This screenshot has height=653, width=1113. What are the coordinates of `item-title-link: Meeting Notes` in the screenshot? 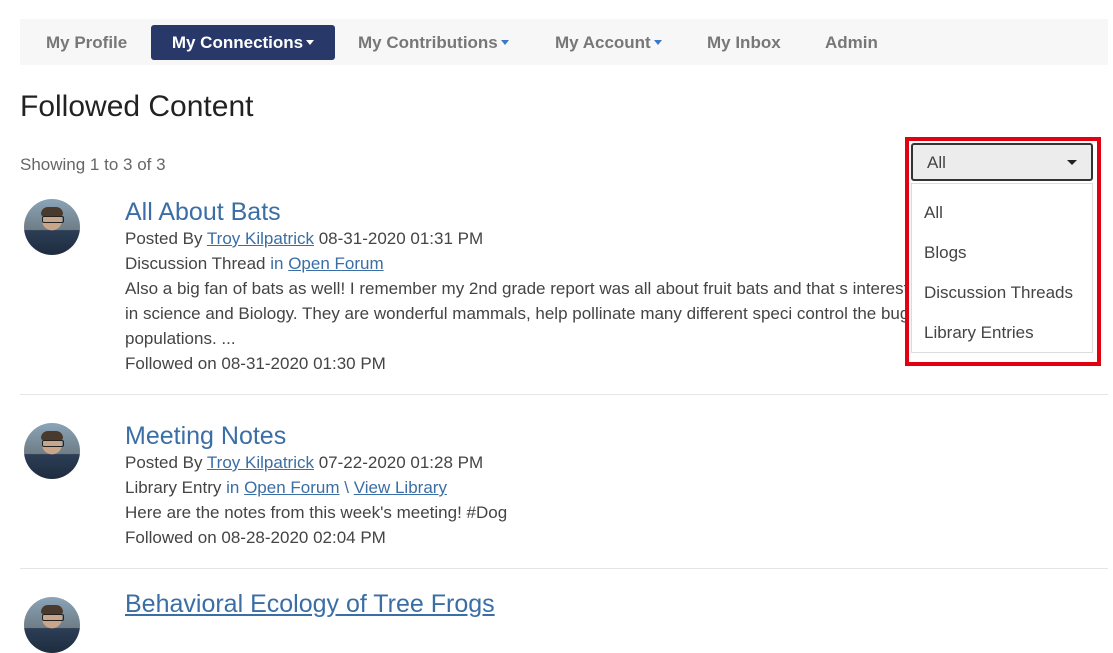 It's located at (525, 436).